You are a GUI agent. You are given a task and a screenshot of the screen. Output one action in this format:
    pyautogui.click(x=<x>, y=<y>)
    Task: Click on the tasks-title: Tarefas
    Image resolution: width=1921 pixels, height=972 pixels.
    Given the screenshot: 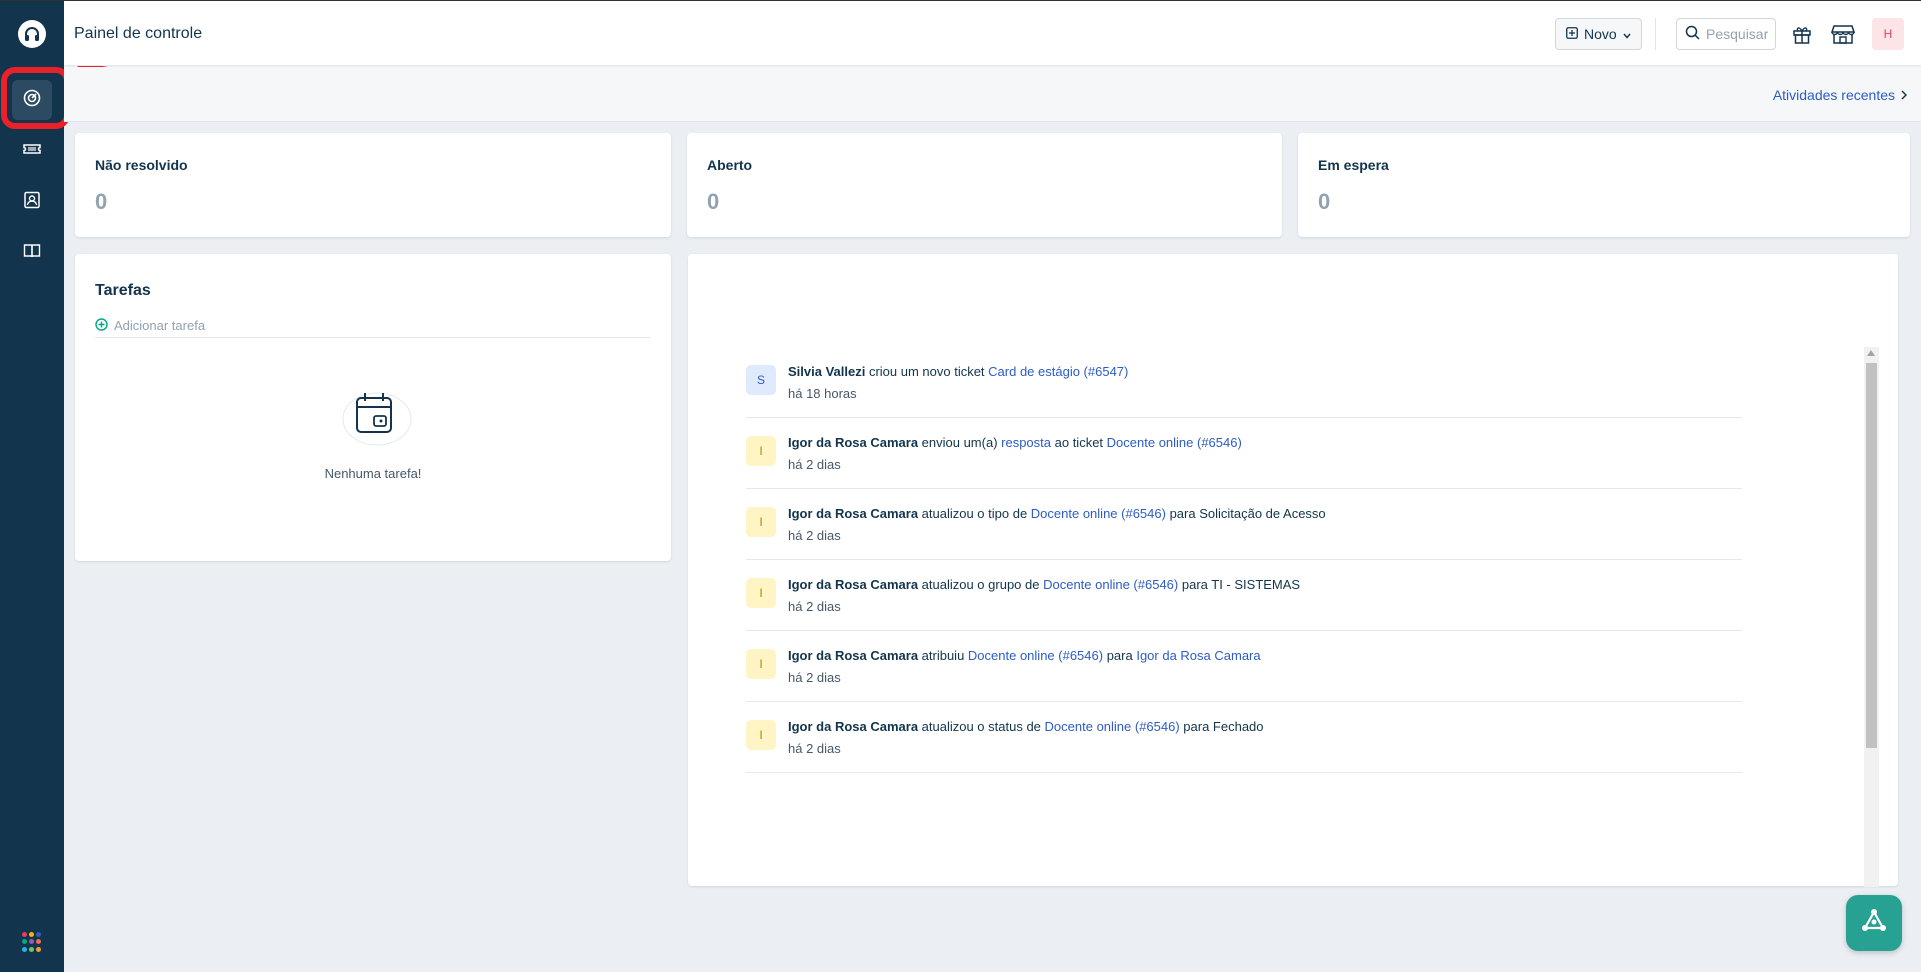 What is the action you would take?
    pyautogui.click(x=123, y=290)
    